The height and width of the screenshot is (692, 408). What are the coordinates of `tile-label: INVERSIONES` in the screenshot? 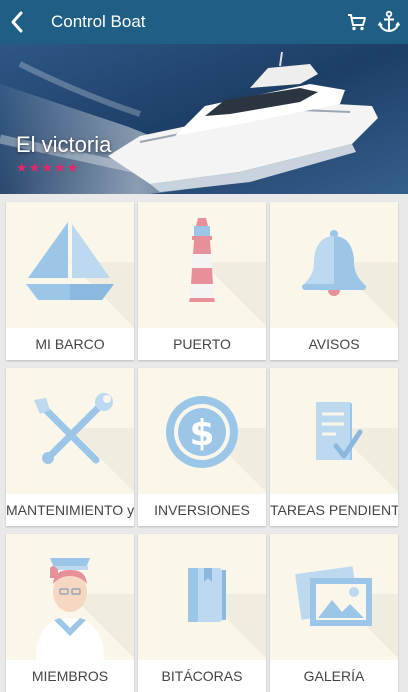 It's located at (202, 510).